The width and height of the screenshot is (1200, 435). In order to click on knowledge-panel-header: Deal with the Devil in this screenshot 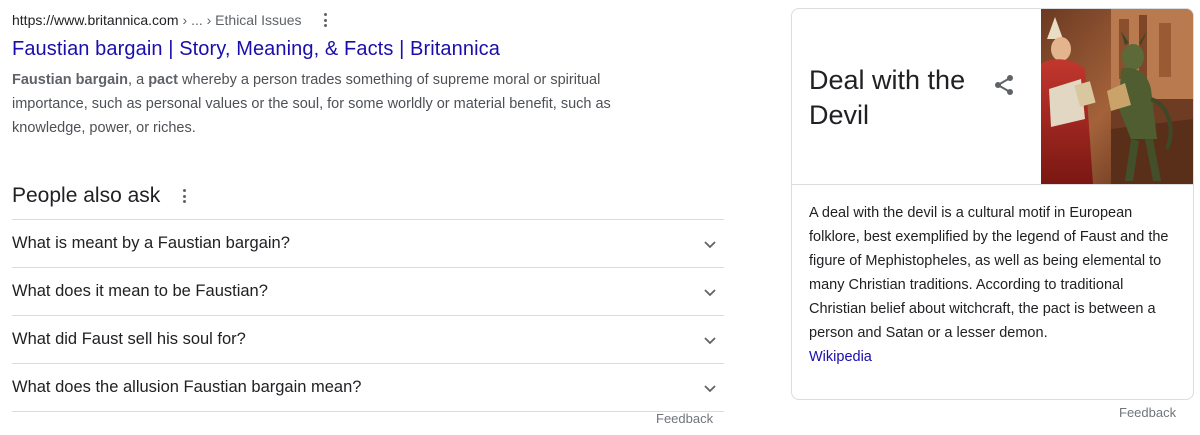, I will do `click(992, 97)`.